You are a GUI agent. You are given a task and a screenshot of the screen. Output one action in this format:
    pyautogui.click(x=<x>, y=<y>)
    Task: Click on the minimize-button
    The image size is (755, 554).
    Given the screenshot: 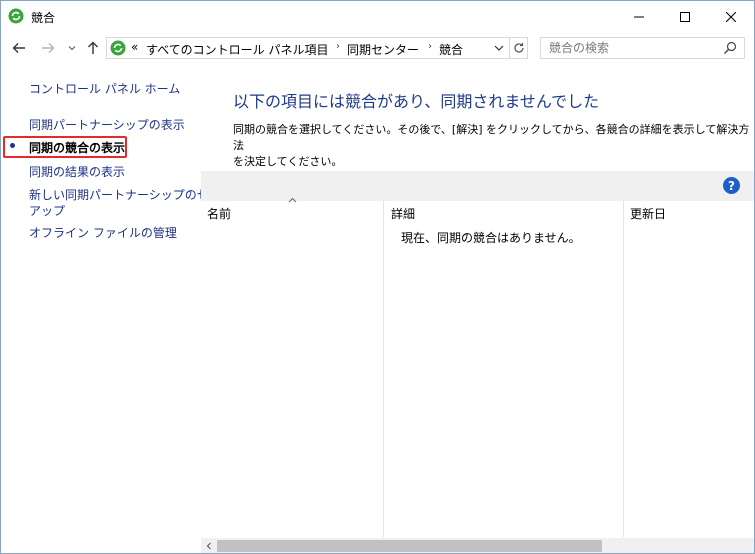 What is the action you would take?
    pyautogui.click(x=639, y=16)
    